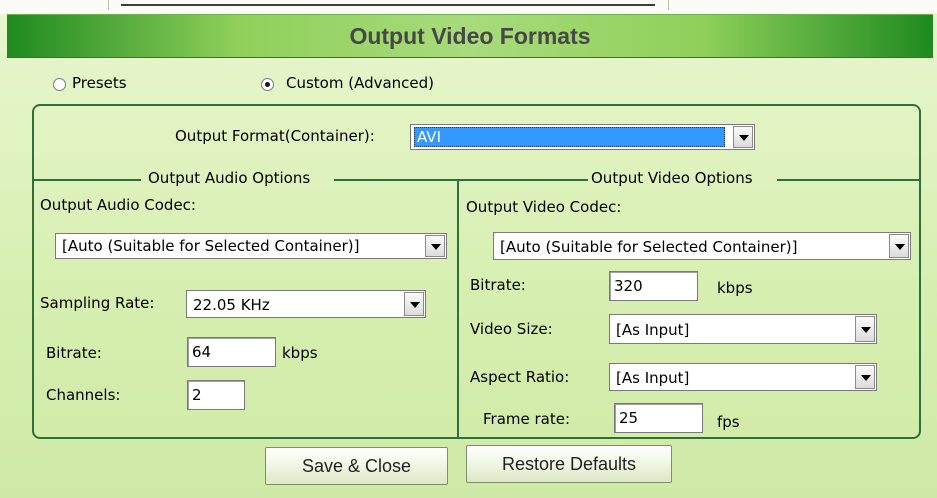  I want to click on video-codec-select: [Auto (Suitable for Selected Container)], so click(702, 246).